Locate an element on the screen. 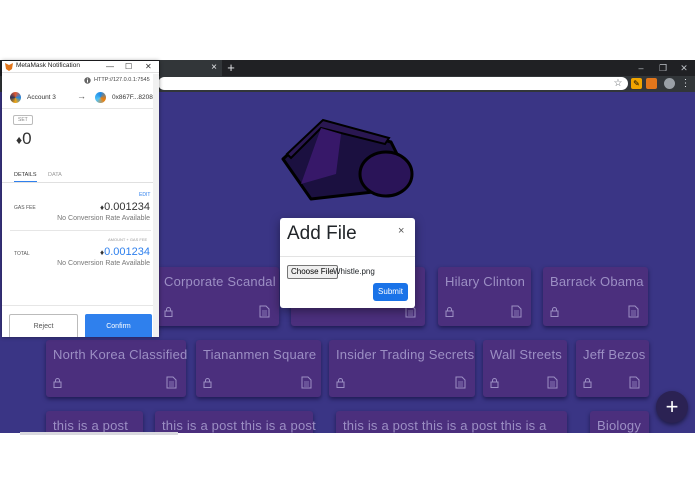  post-card: Biology is located at coordinates (619, 422).